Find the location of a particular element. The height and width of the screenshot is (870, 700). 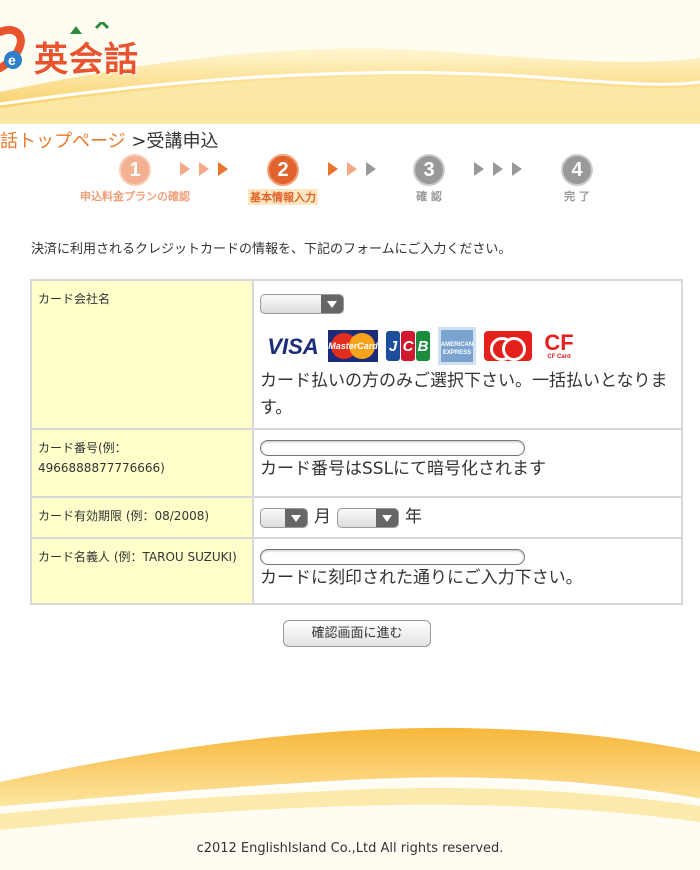

proceed-to-confirm-button: 確認画面に進む is located at coordinates (357, 633).